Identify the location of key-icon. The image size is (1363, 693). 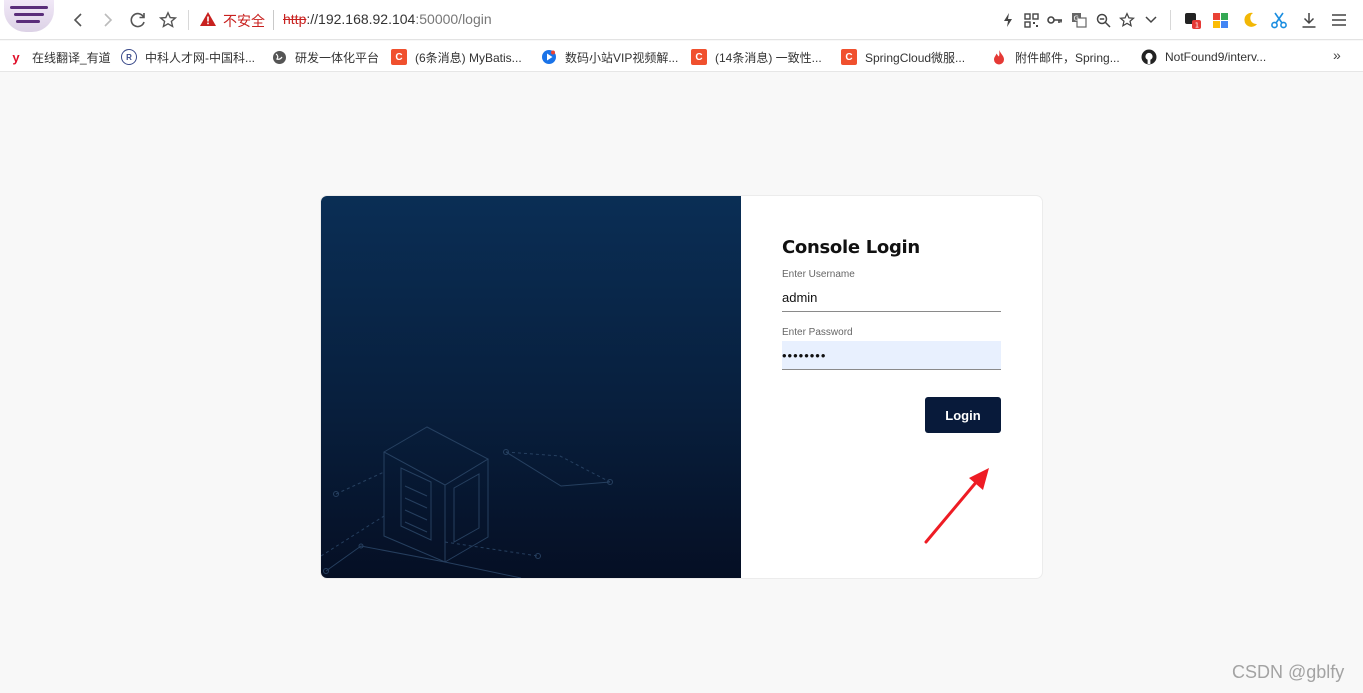
(1055, 20).